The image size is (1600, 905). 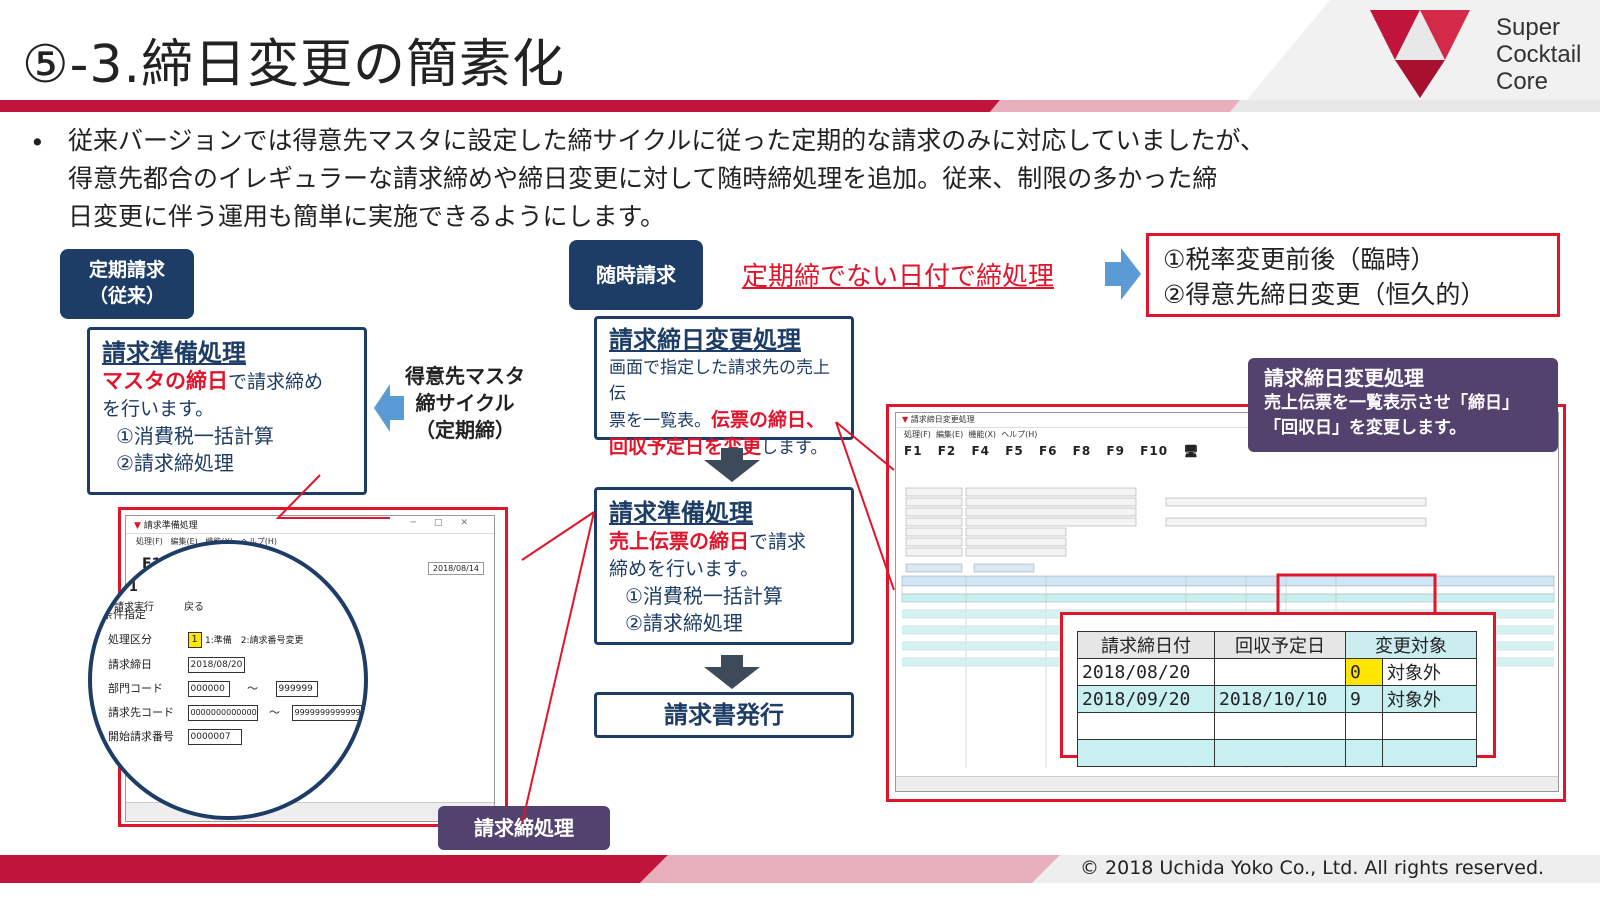 I want to click on table-row: 2018/08/20 0 対象外, so click(x=1277, y=672).